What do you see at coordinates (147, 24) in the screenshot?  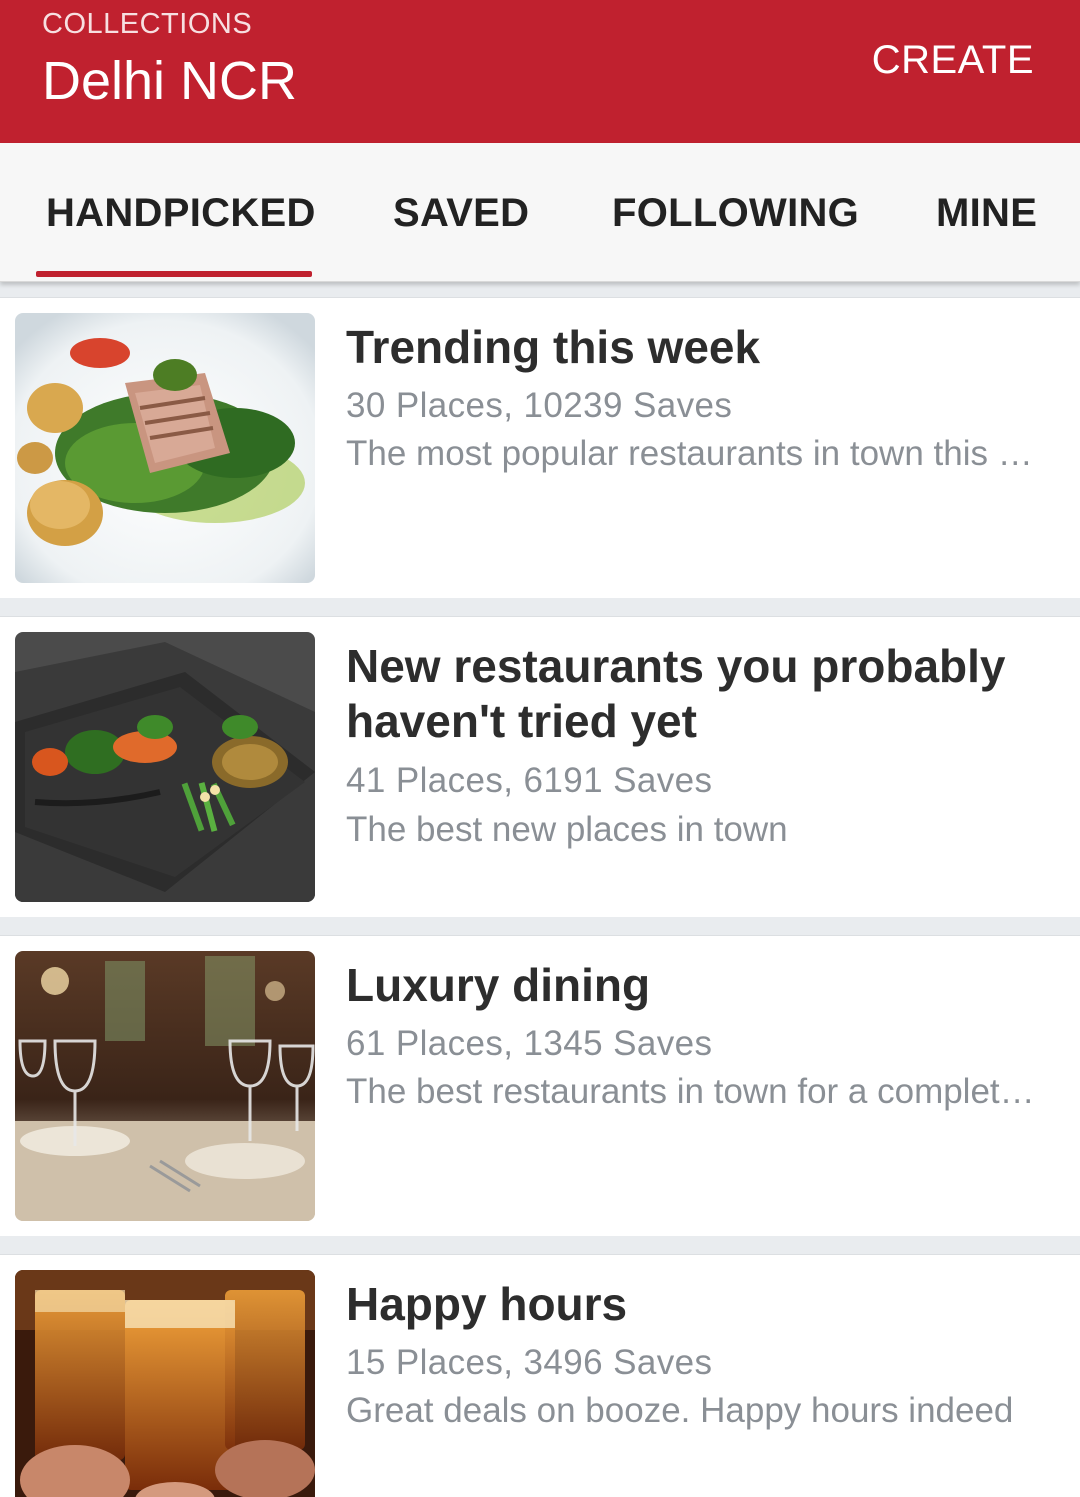 I see `section-overline: COLLECTIONS` at bounding box center [147, 24].